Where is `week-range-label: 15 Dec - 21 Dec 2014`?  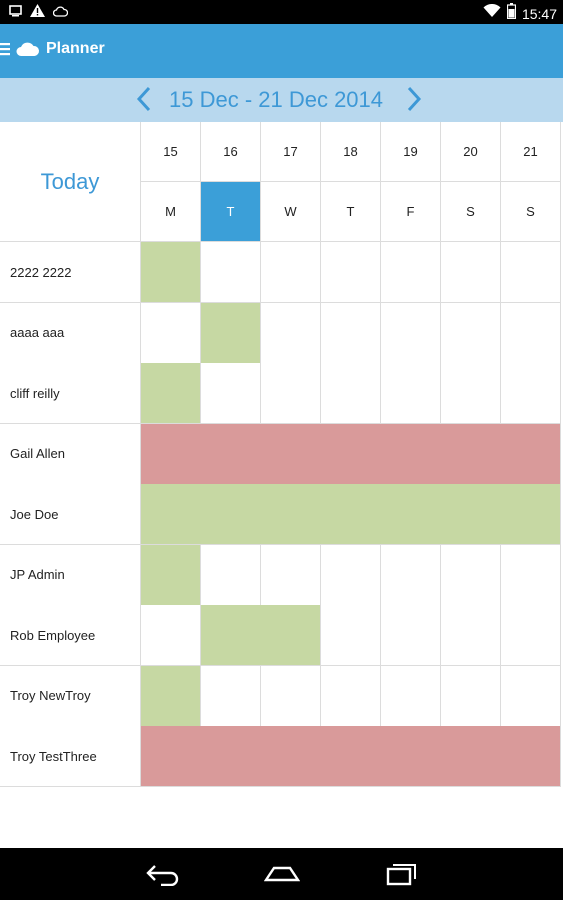 week-range-label: 15 Dec - 21 Dec 2014 is located at coordinates (276, 99).